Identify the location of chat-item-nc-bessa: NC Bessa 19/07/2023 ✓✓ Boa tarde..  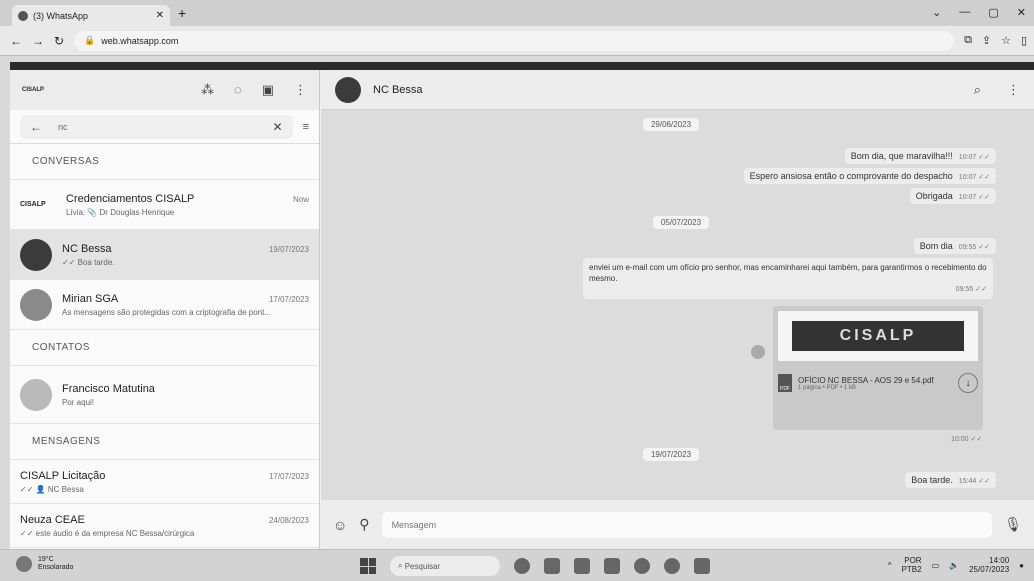
(164, 255).